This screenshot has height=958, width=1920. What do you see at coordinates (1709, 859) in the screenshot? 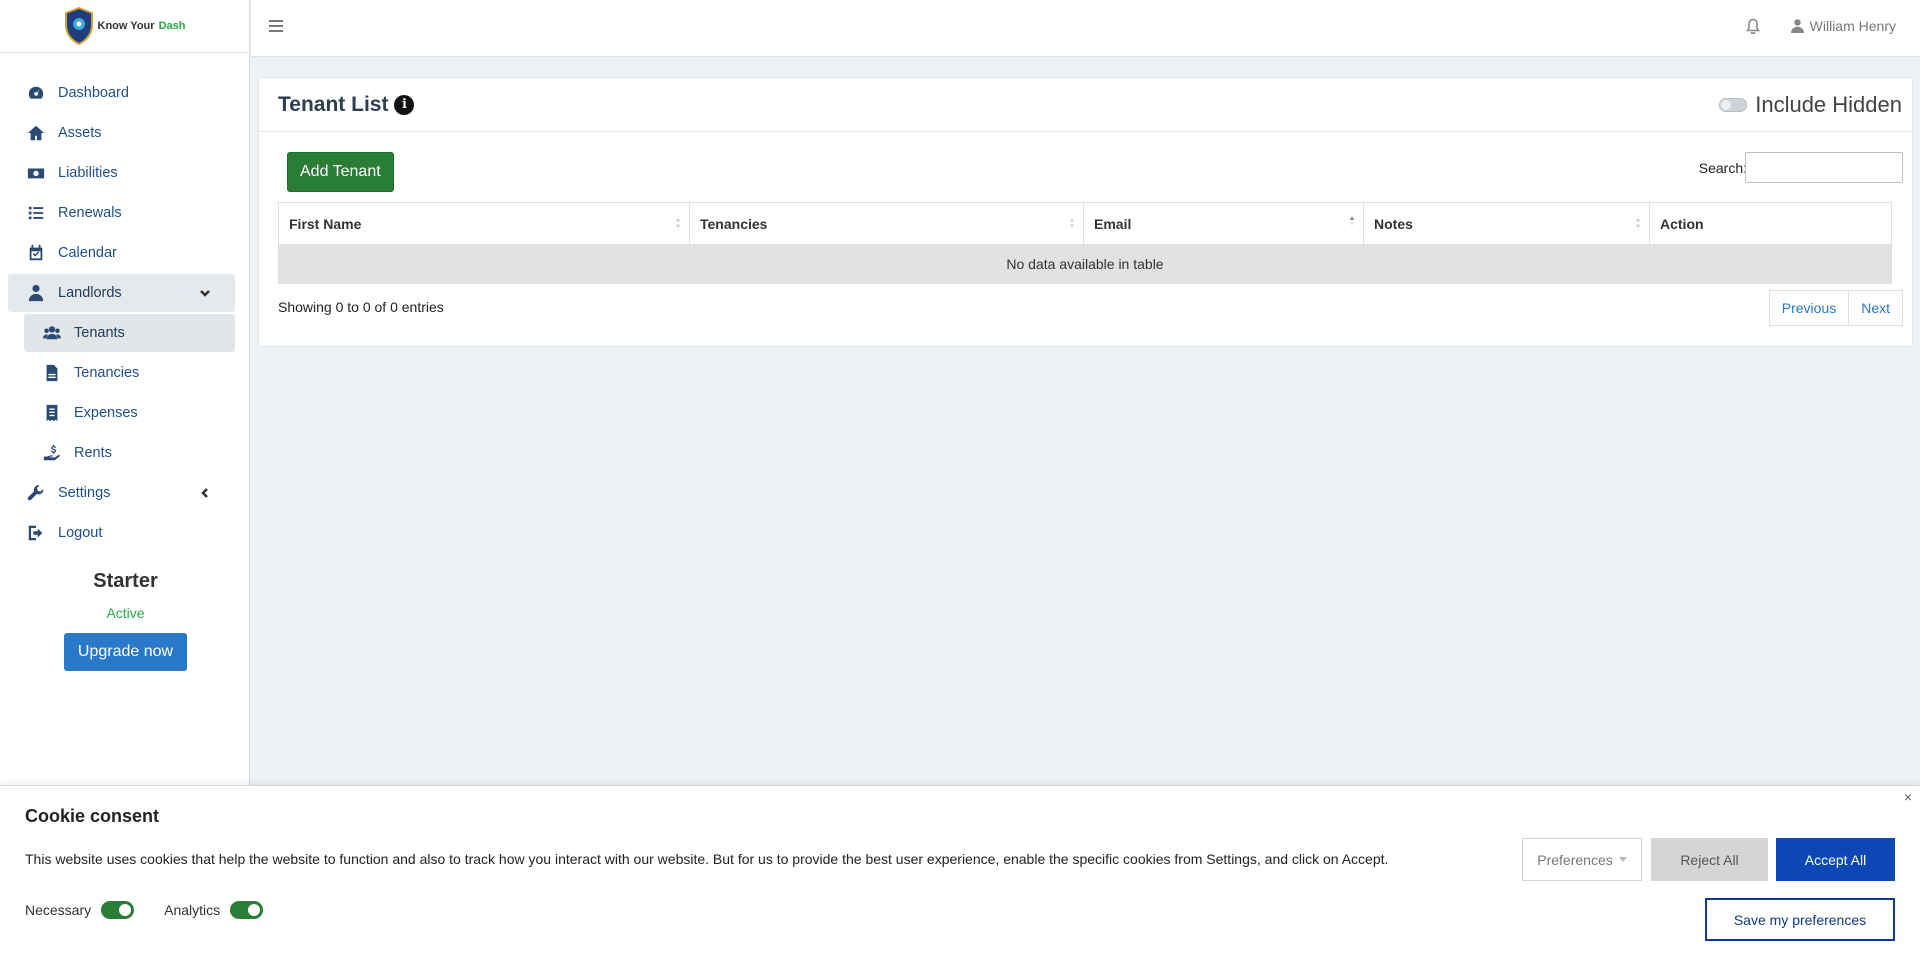
I see `reject-all-button: Reject All` at bounding box center [1709, 859].